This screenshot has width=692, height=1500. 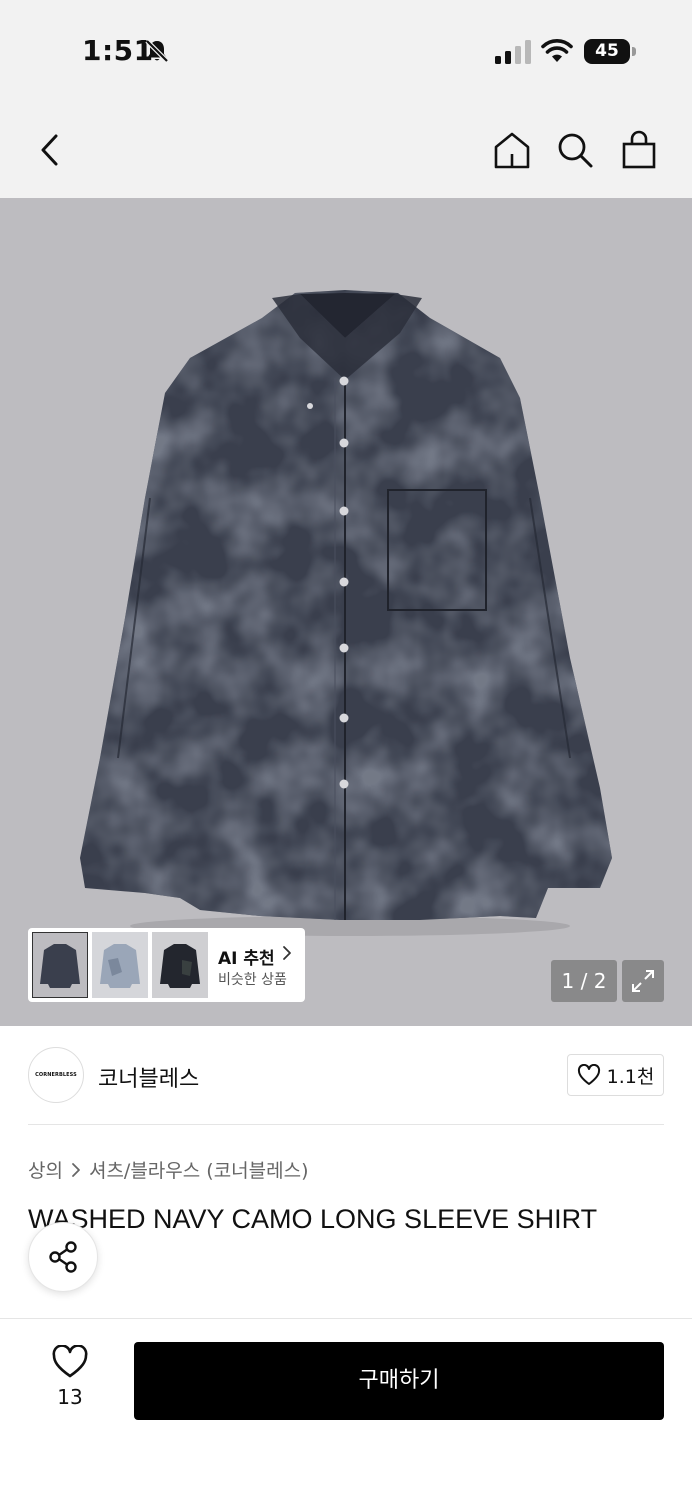 What do you see at coordinates (252, 980) in the screenshot?
I see `ai-recommend-subtitle: 비슷한 상품` at bounding box center [252, 980].